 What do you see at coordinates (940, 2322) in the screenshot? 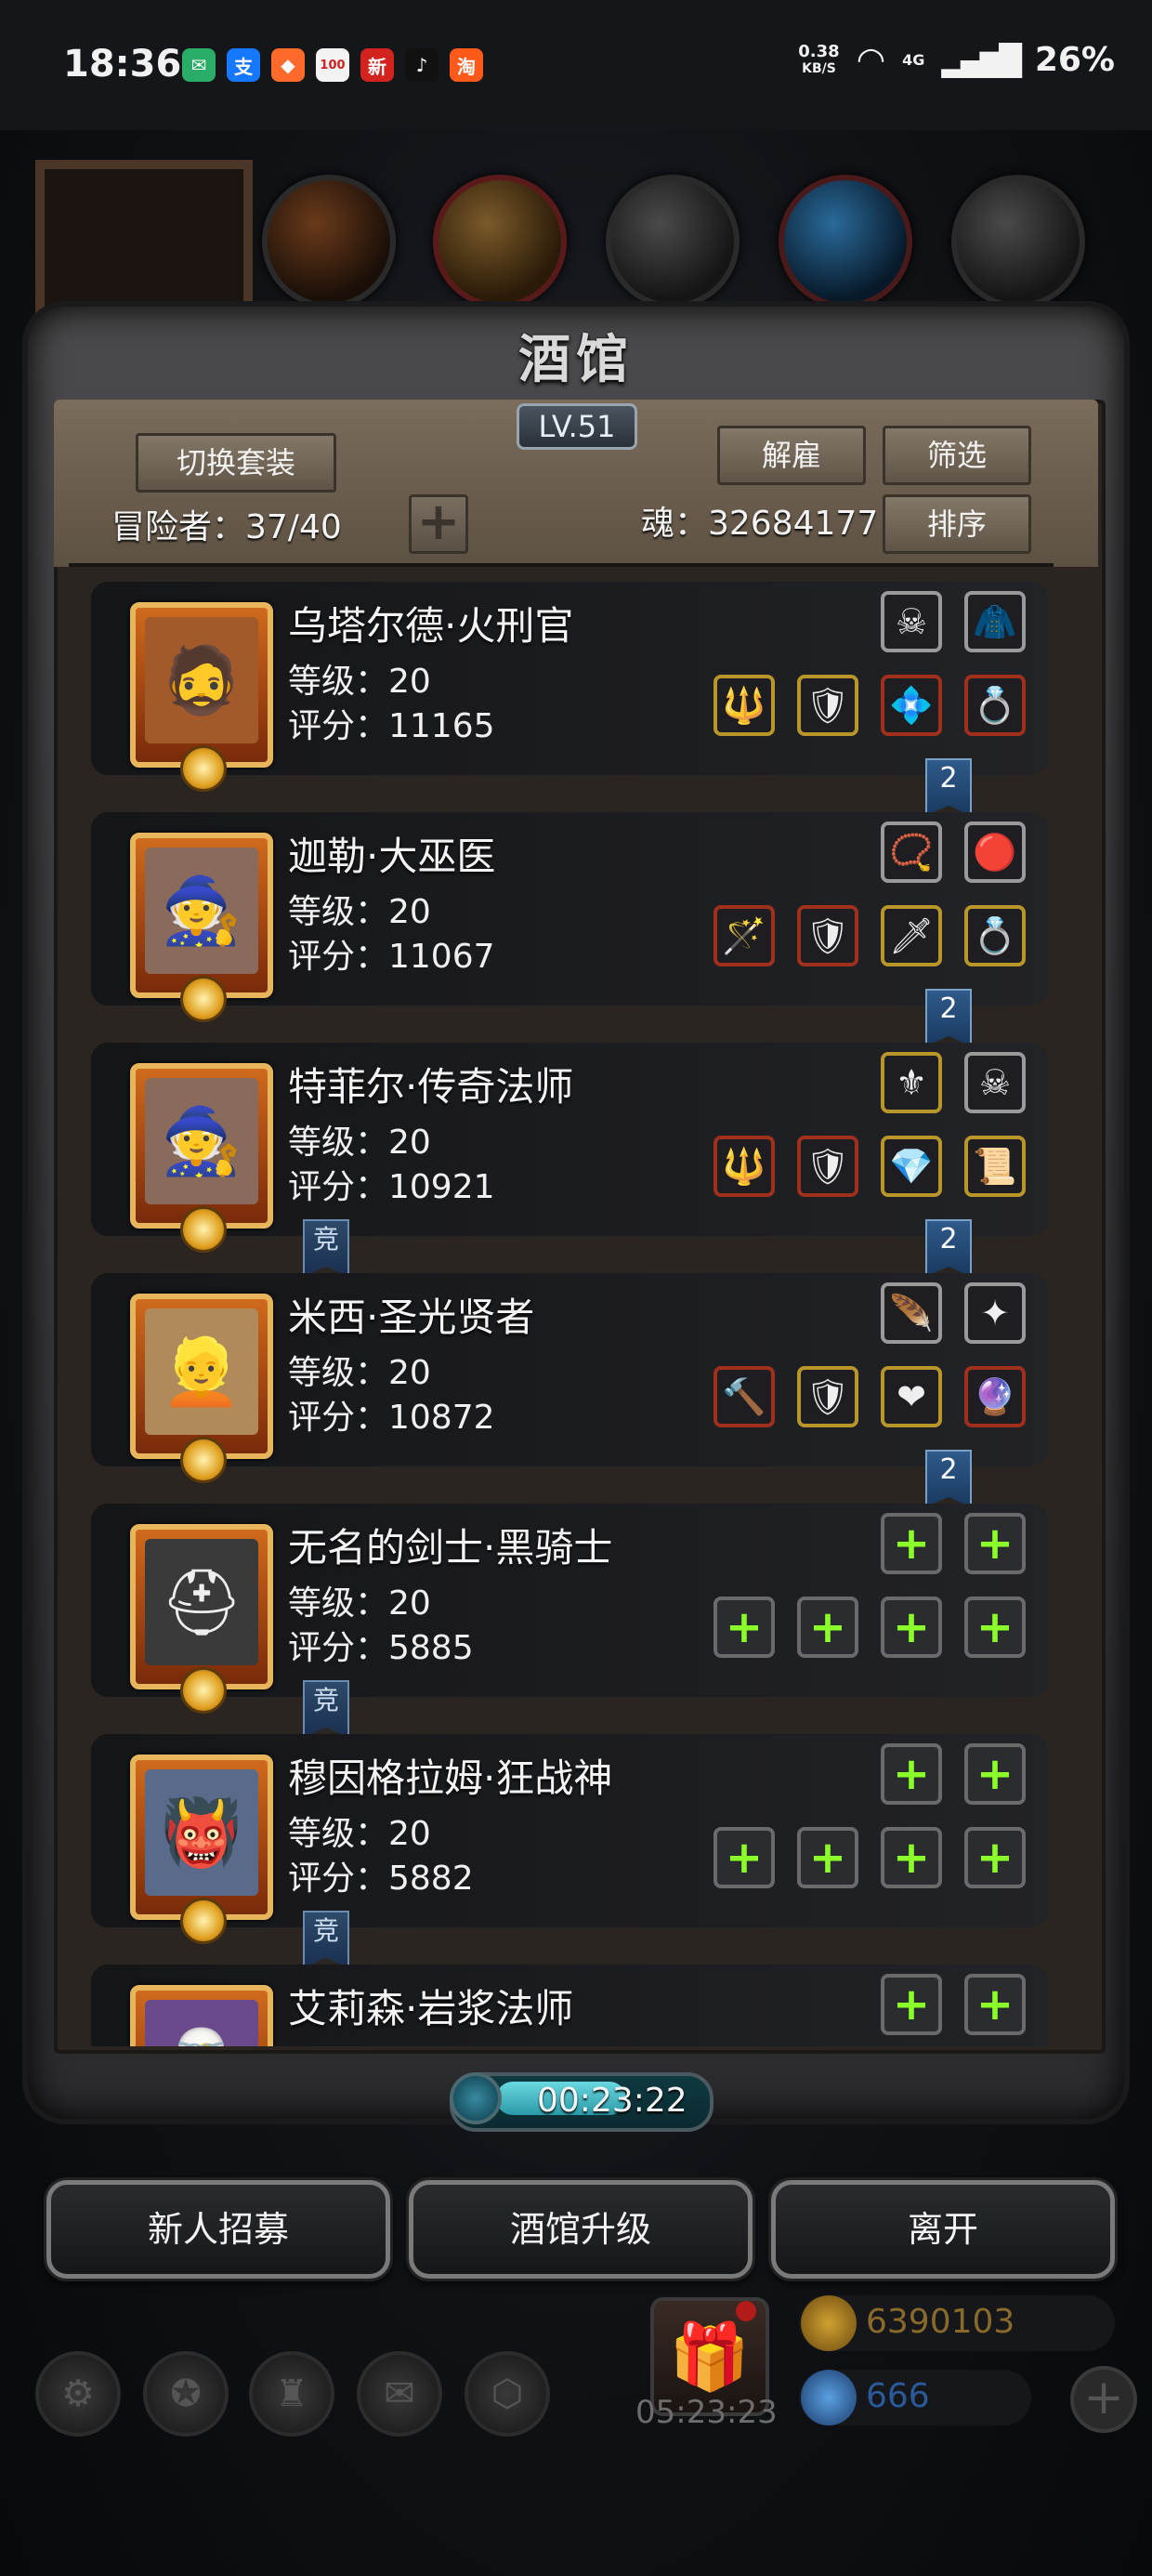
I see `gold-amount: 6390103` at bounding box center [940, 2322].